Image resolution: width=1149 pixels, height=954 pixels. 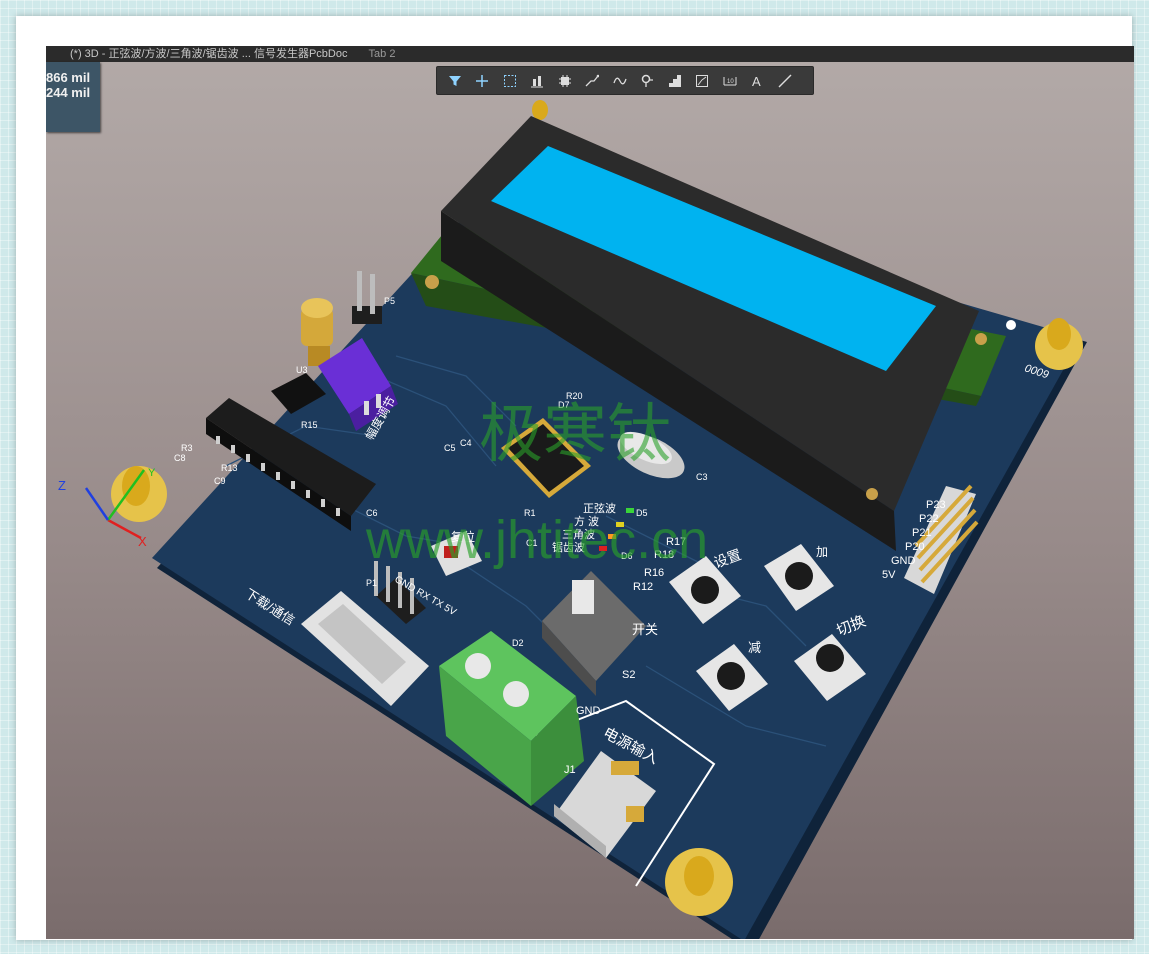 I want to click on label-add: 加, so click(x=822, y=552).